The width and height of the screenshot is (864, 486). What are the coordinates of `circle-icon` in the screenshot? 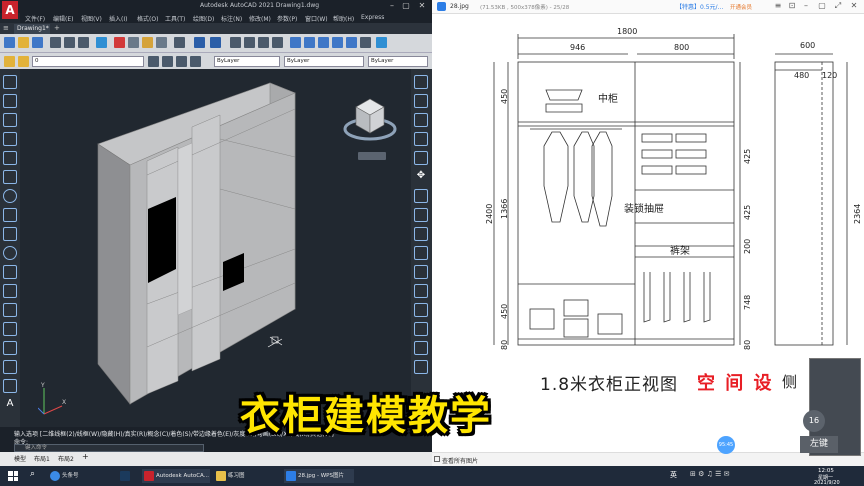 It's located at (10, 196).